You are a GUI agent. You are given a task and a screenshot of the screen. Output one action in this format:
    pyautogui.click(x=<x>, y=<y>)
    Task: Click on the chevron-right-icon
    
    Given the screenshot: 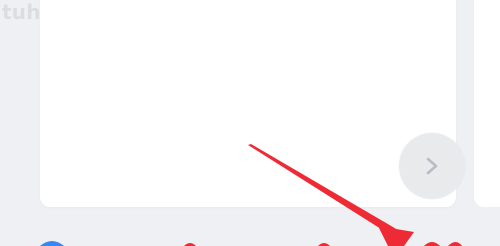 What is the action you would take?
    pyautogui.click(x=432, y=166)
    